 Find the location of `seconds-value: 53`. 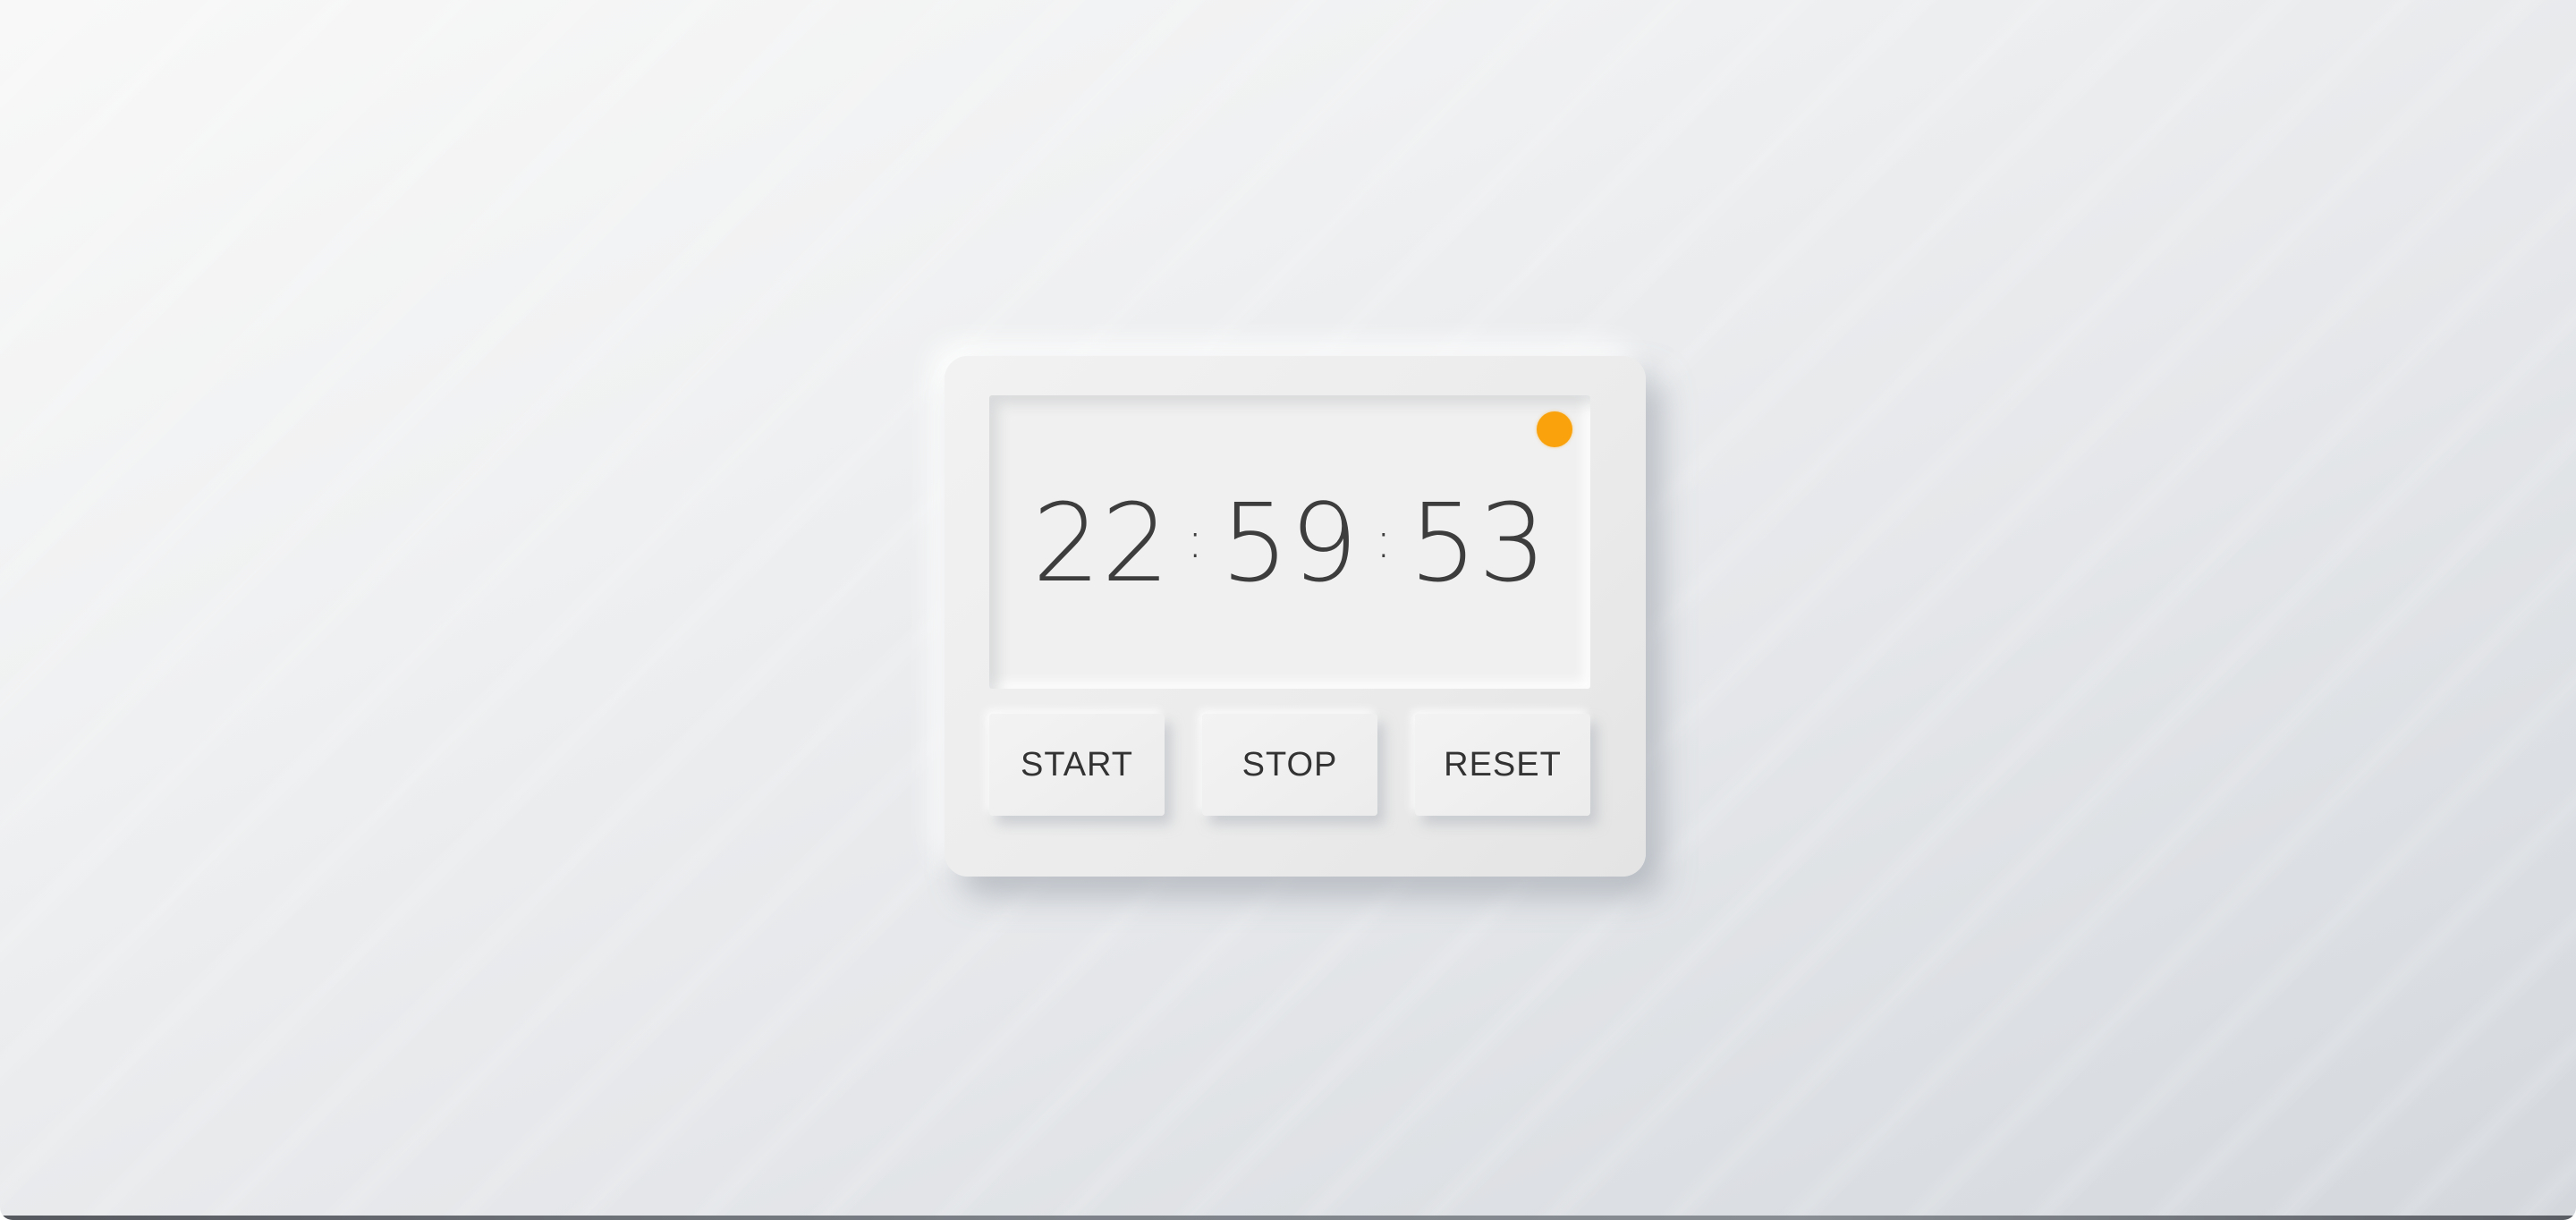

seconds-value: 53 is located at coordinates (1478, 544).